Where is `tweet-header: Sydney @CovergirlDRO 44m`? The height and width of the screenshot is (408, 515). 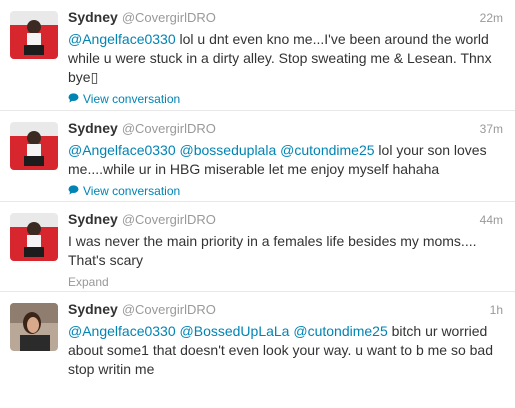
tweet-header: Sydney @CovergirlDRO 44m is located at coordinates (285, 220).